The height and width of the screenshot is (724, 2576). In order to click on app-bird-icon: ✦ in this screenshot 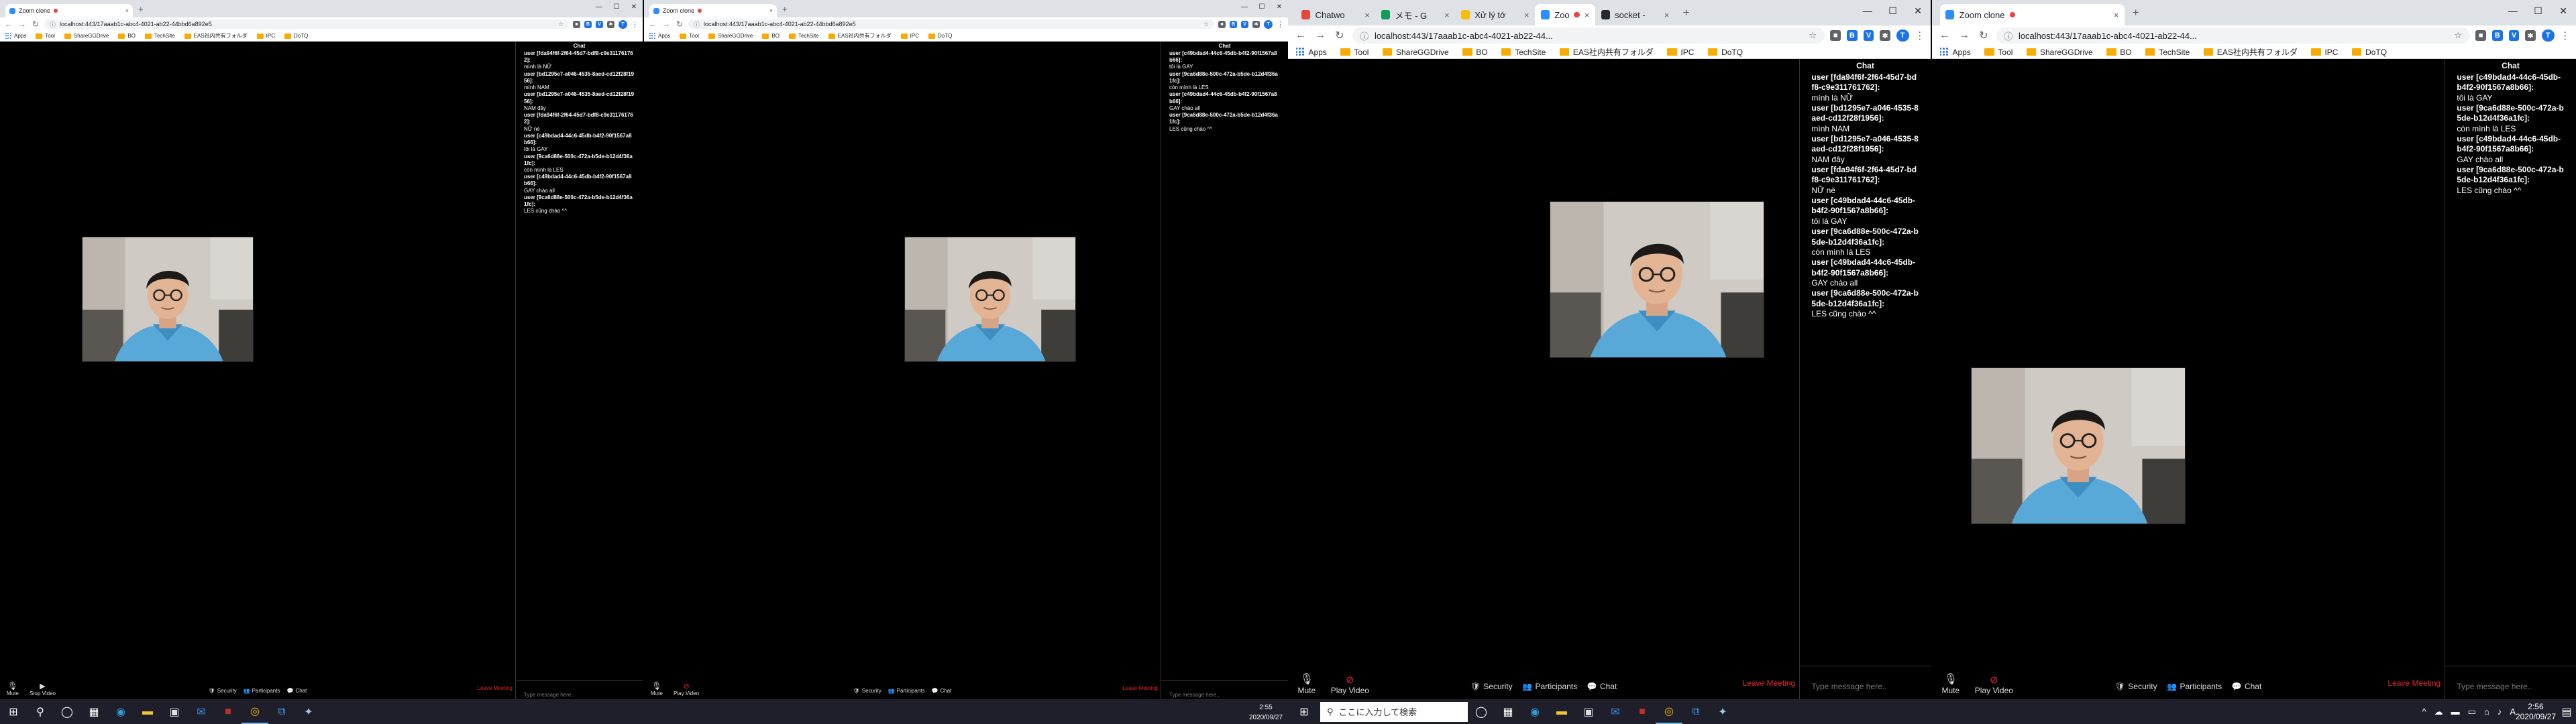, I will do `click(1722, 711)`.